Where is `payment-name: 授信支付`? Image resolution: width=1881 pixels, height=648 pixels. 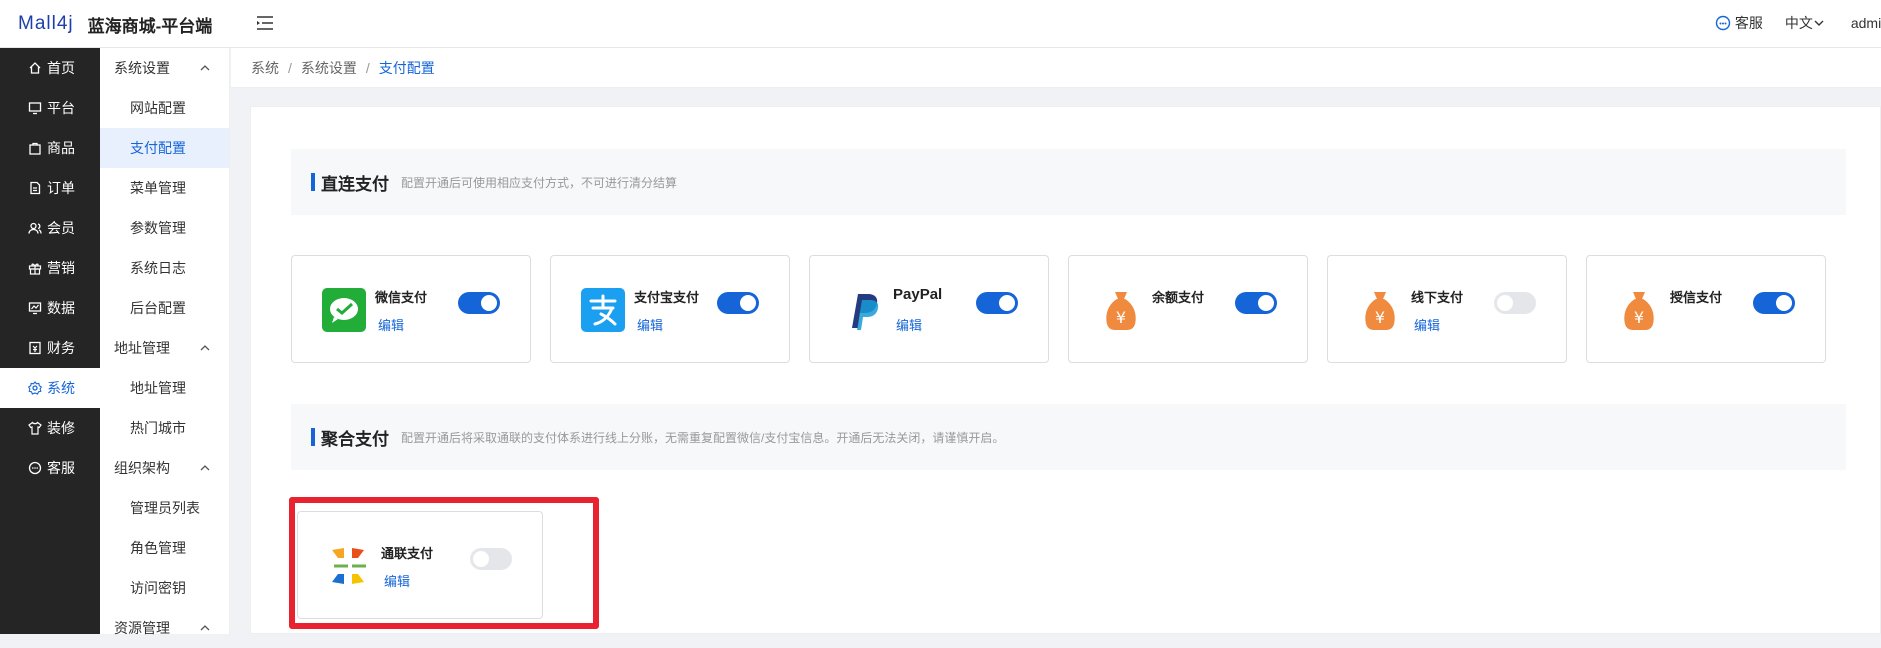
payment-name: 授信支付 is located at coordinates (1696, 297).